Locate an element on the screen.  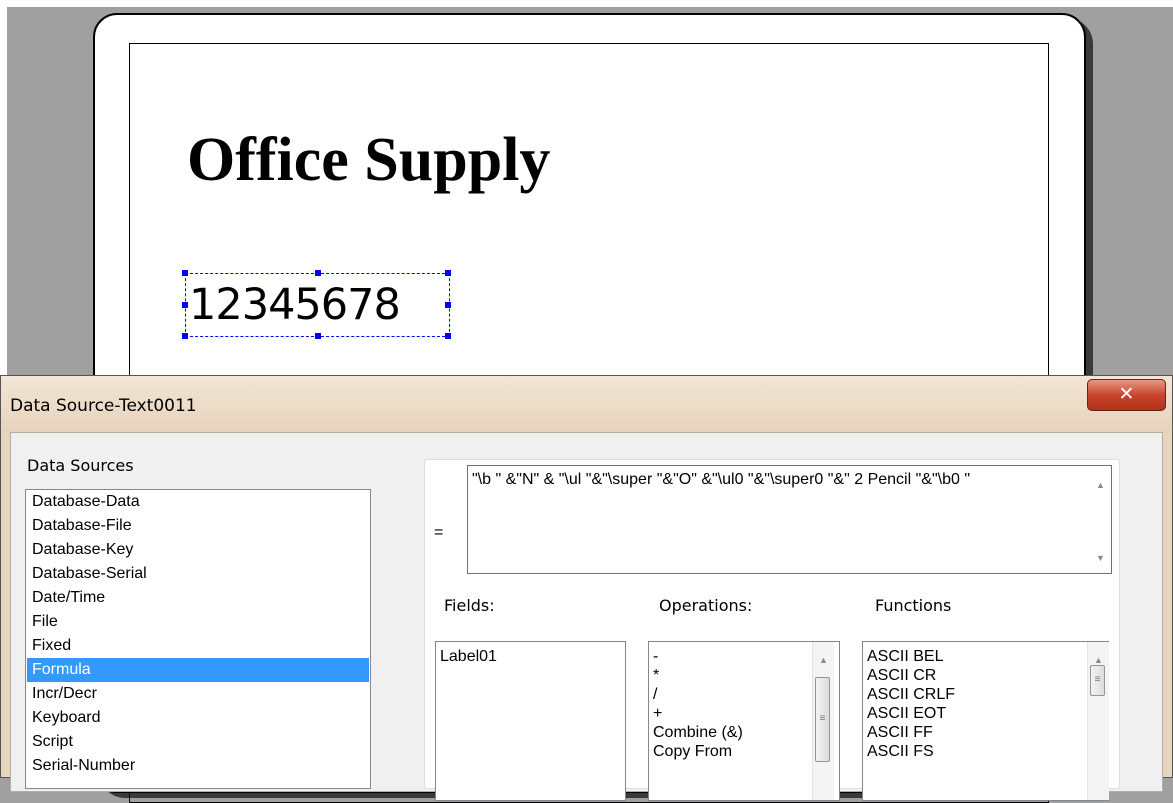
operation-item: Combine (&) is located at coordinates (698, 732).